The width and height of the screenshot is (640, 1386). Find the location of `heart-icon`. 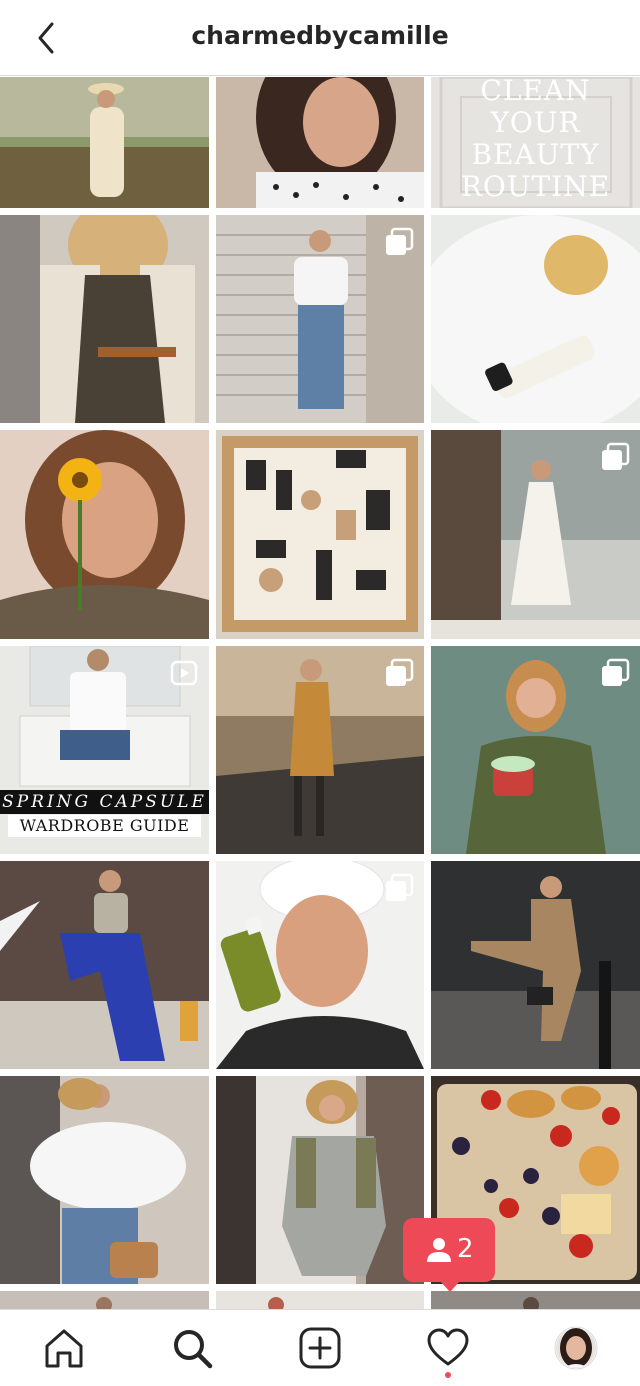

heart-icon is located at coordinates (448, 1347).